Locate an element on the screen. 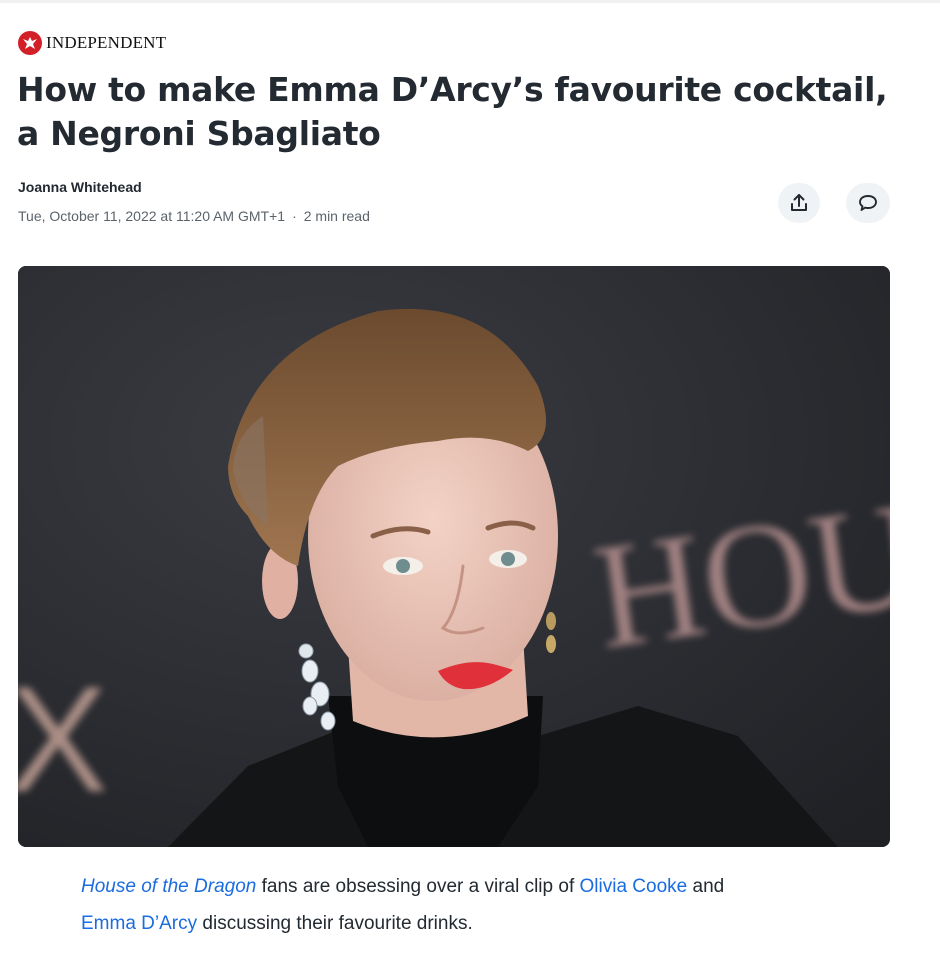 This screenshot has height=955, width=940. background-lettering-left: X is located at coordinates (63, 739).